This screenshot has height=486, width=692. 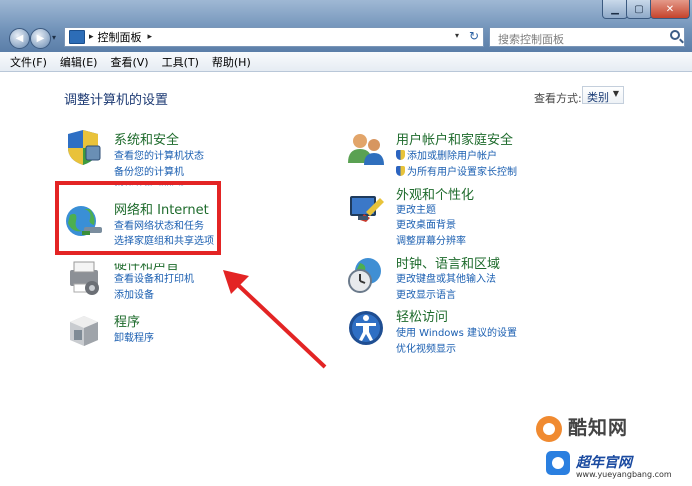 What do you see at coordinates (558, 98) in the screenshot?
I see `view-by-label: 查看方式:` at bounding box center [558, 98].